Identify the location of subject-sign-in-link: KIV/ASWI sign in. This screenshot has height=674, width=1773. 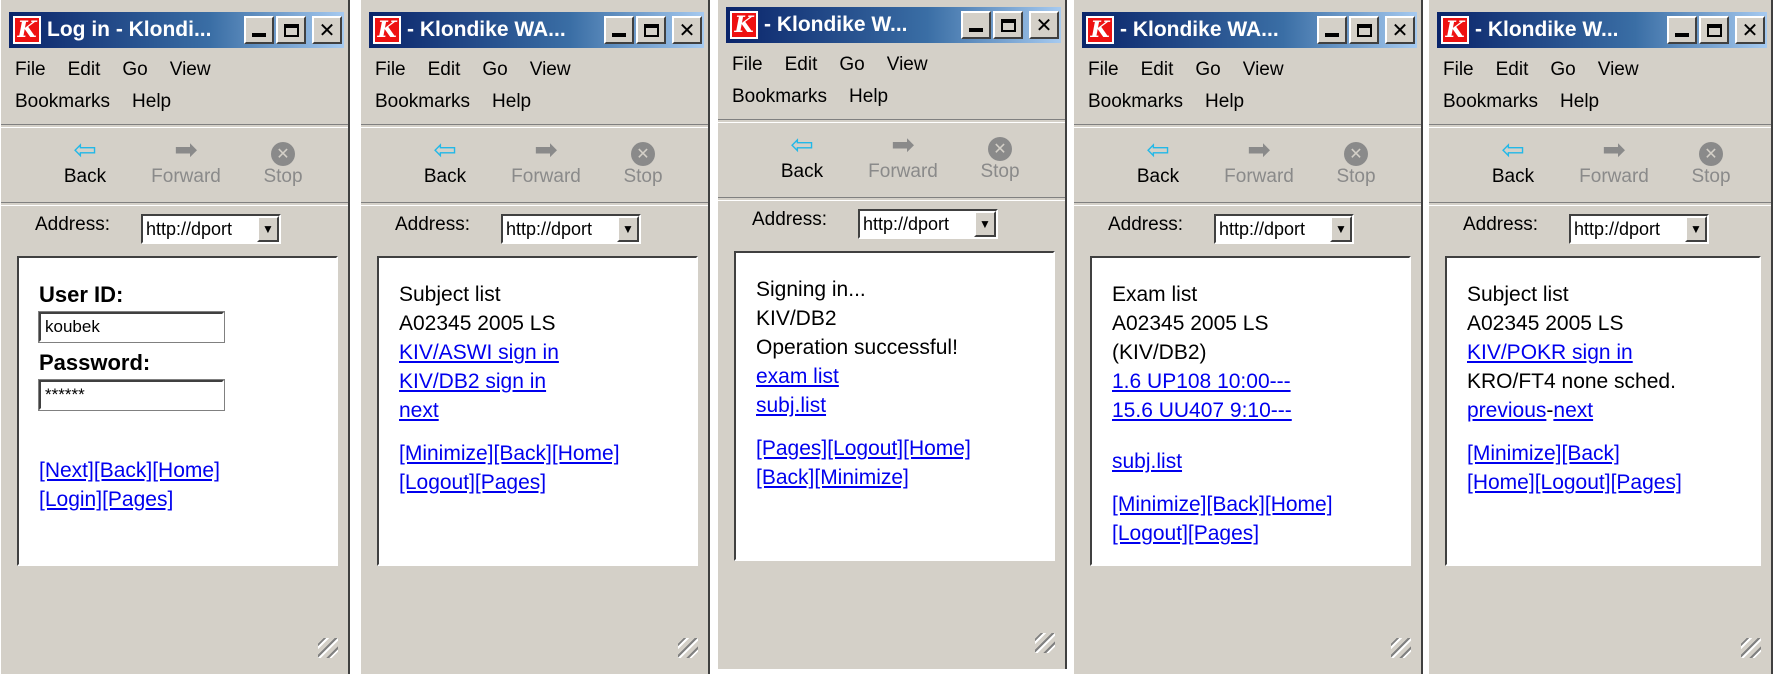
(479, 352).